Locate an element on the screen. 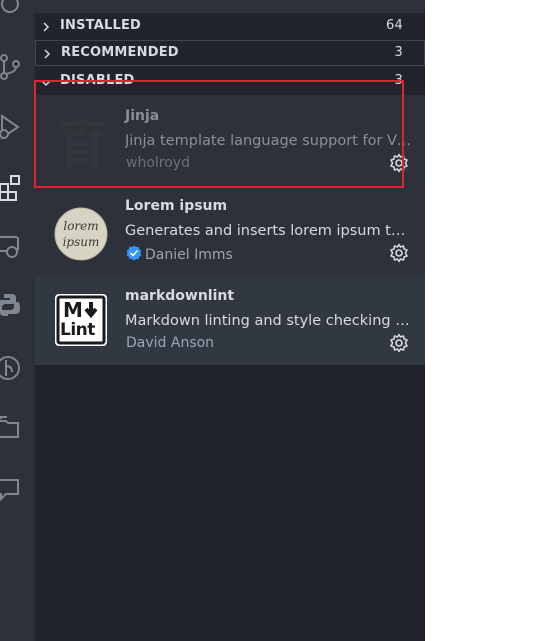 The image size is (543, 641). source-control-icon is located at coordinates (11, 67).